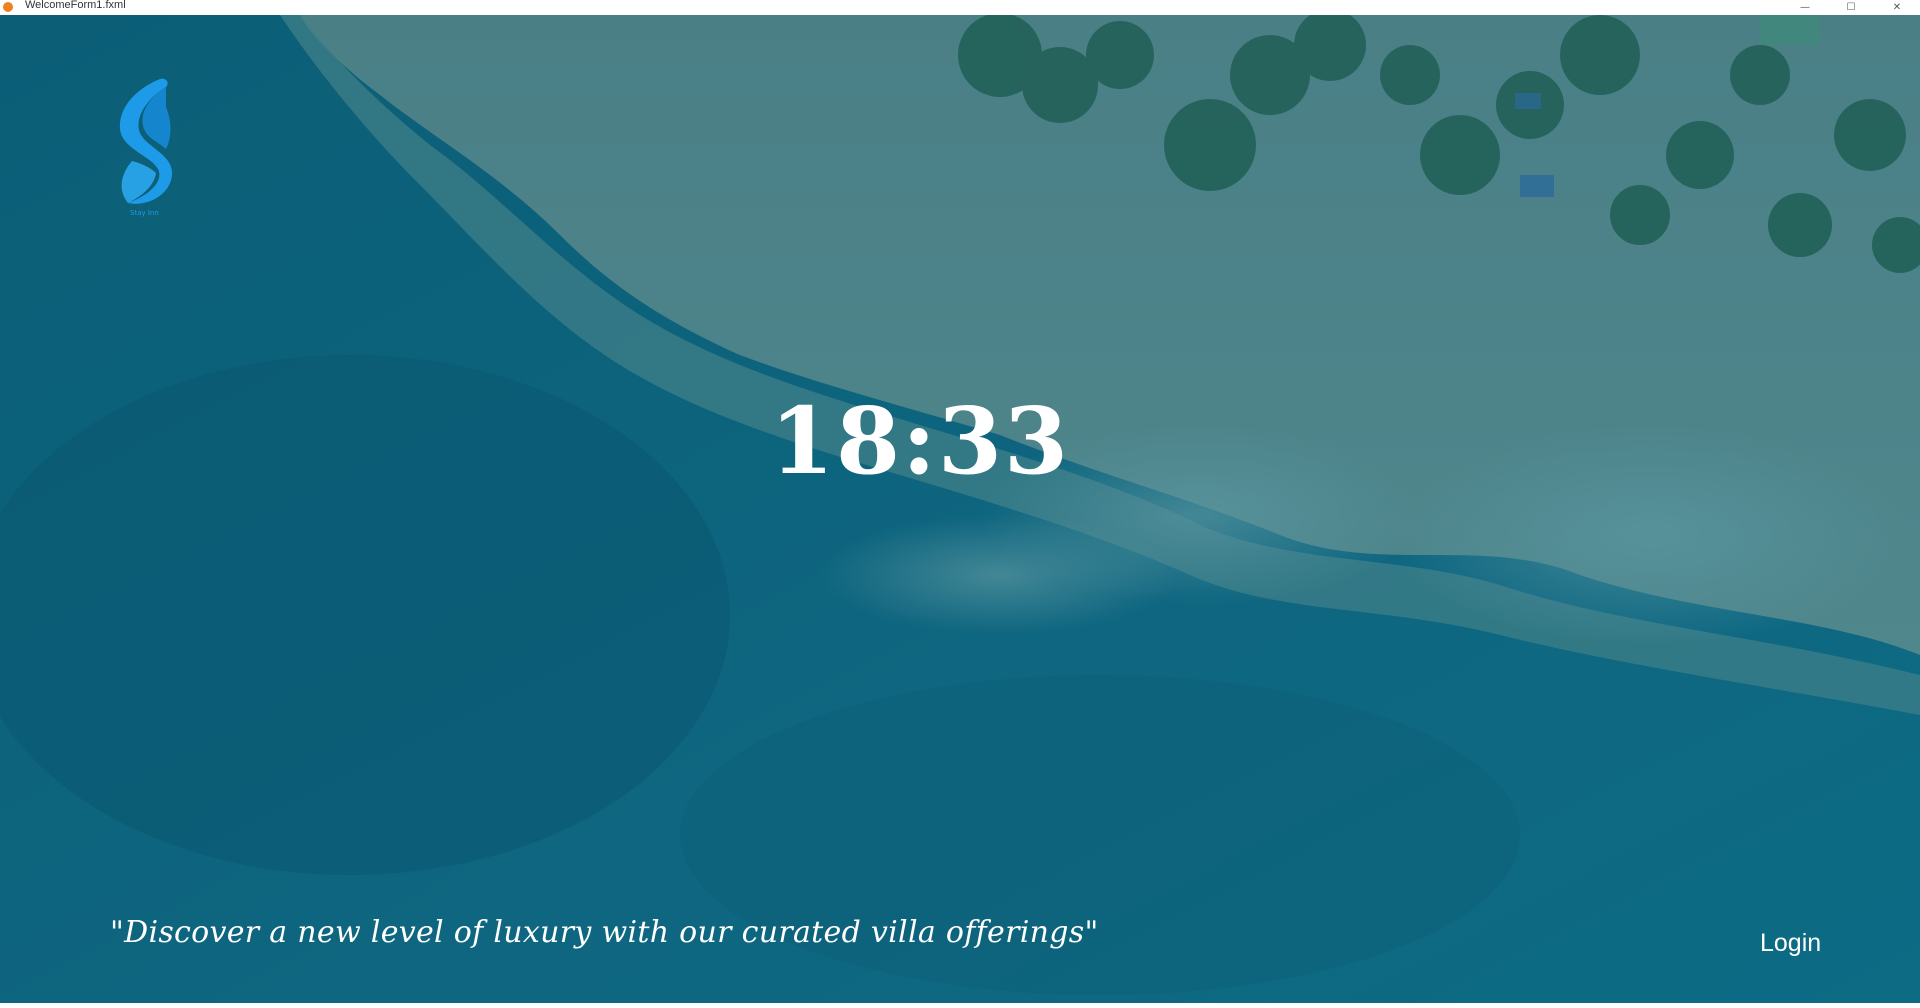 This screenshot has height=1008, width=1920. I want to click on svg-text: Stay Inn, so click(144, 213).